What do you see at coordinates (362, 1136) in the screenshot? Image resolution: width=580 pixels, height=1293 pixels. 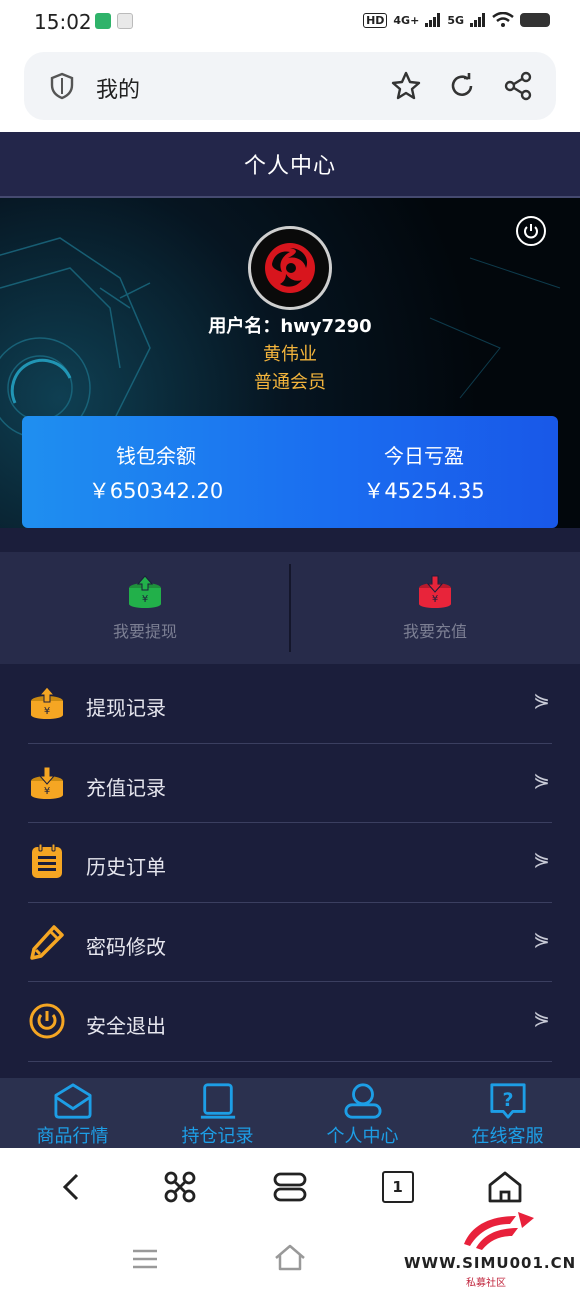 I see `tab-label: 个人中心` at bounding box center [362, 1136].